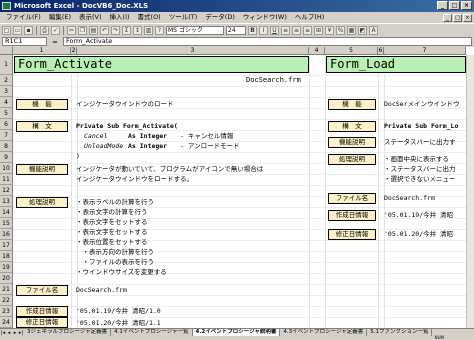 The width and height of the screenshot is (474, 340). I want to click on row-header: 10, so click(6, 168).